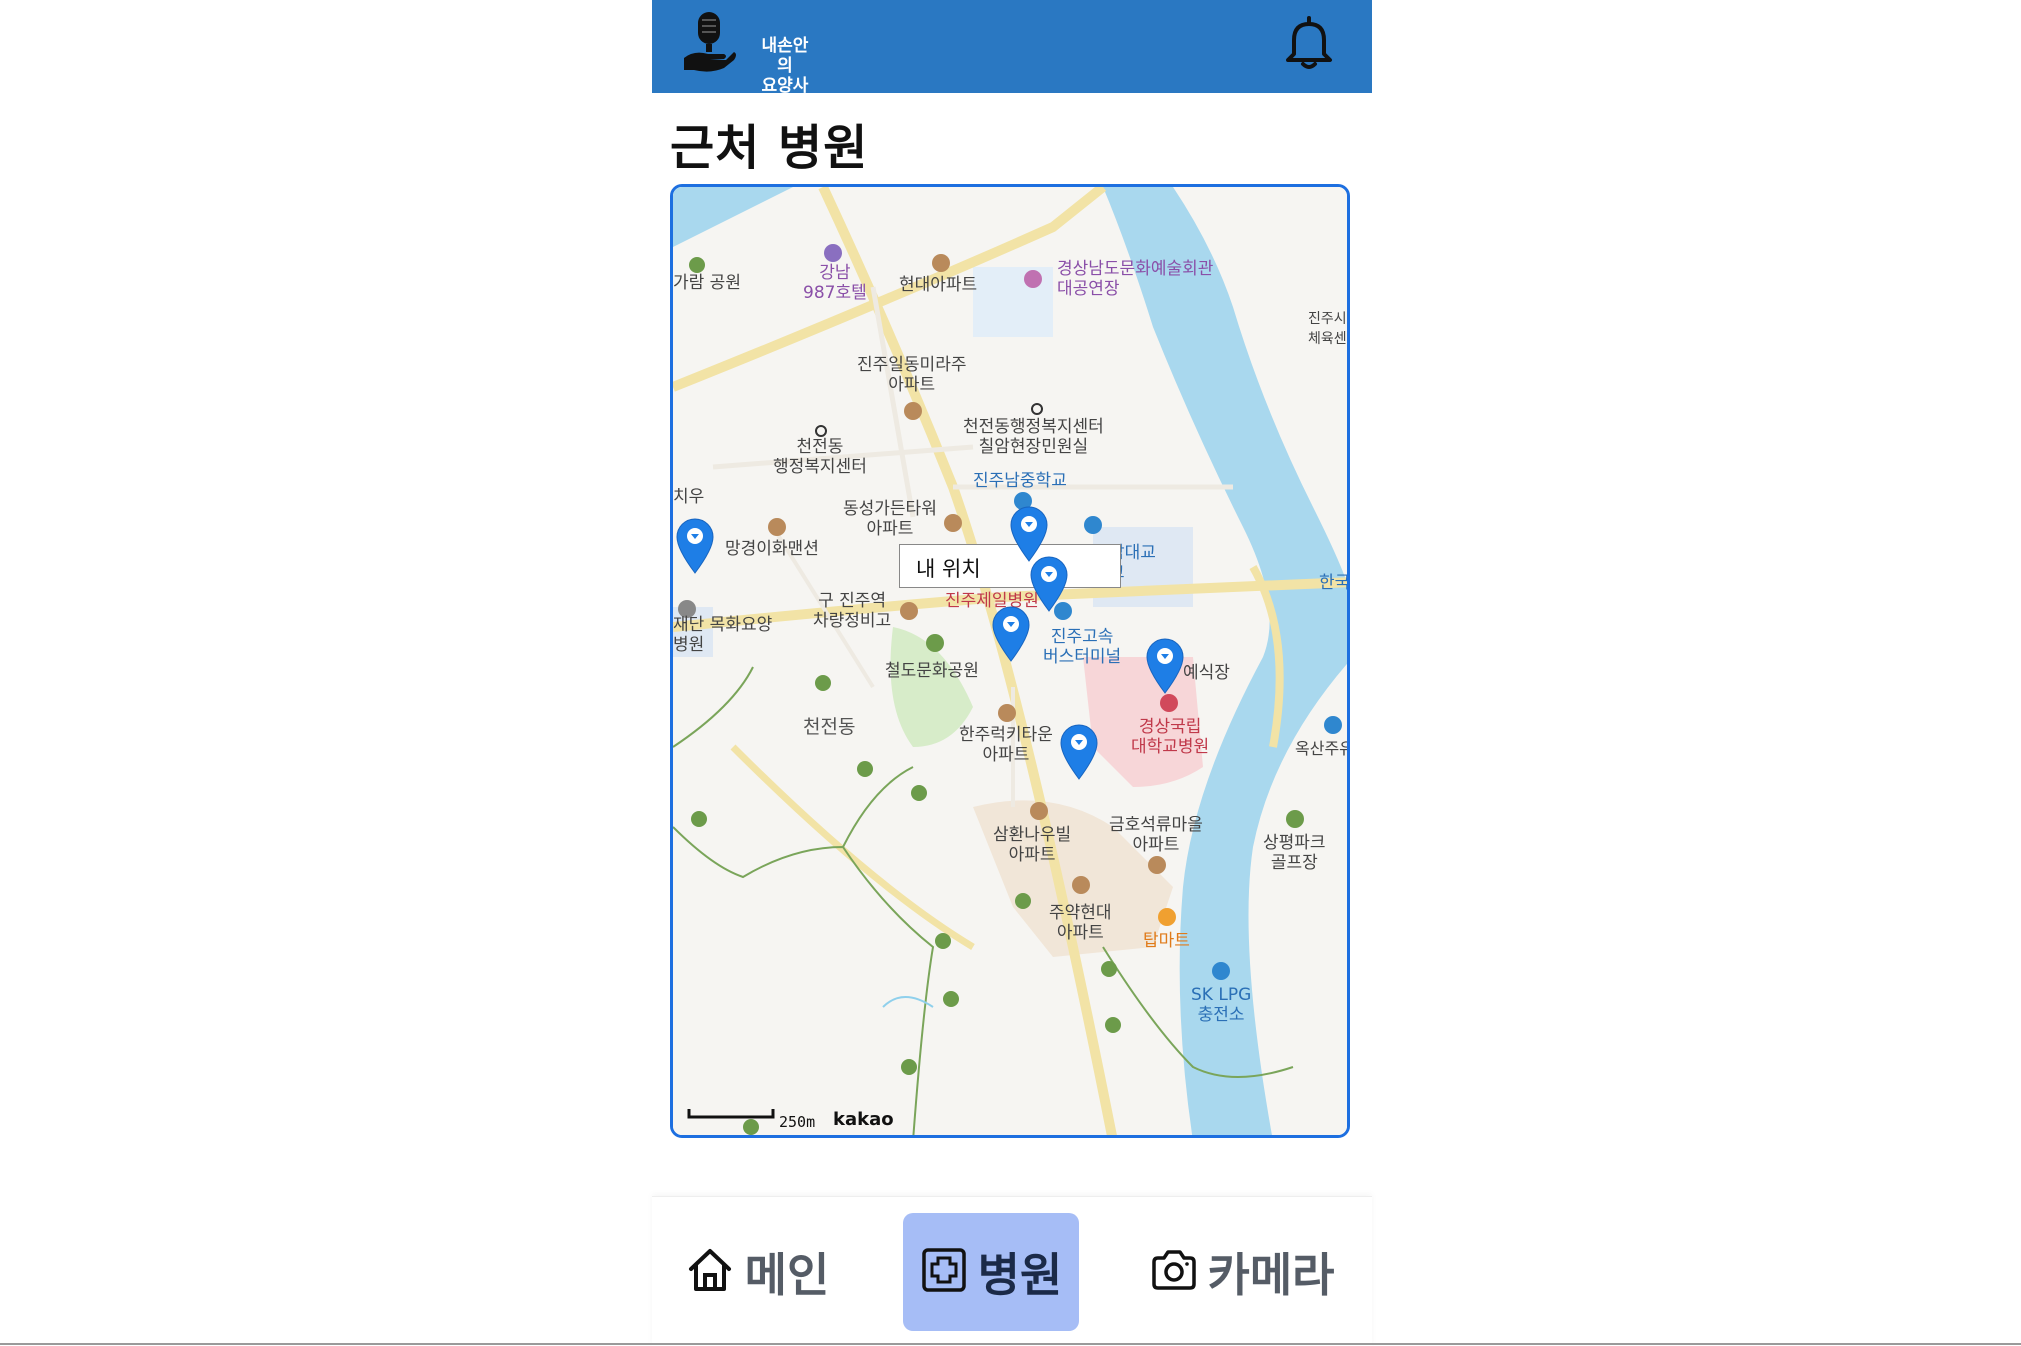 The width and height of the screenshot is (2021, 1346). Describe the element at coordinates (1032, 845) in the screenshot. I see `map-label: 삼환나우빌 아파트` at that location.